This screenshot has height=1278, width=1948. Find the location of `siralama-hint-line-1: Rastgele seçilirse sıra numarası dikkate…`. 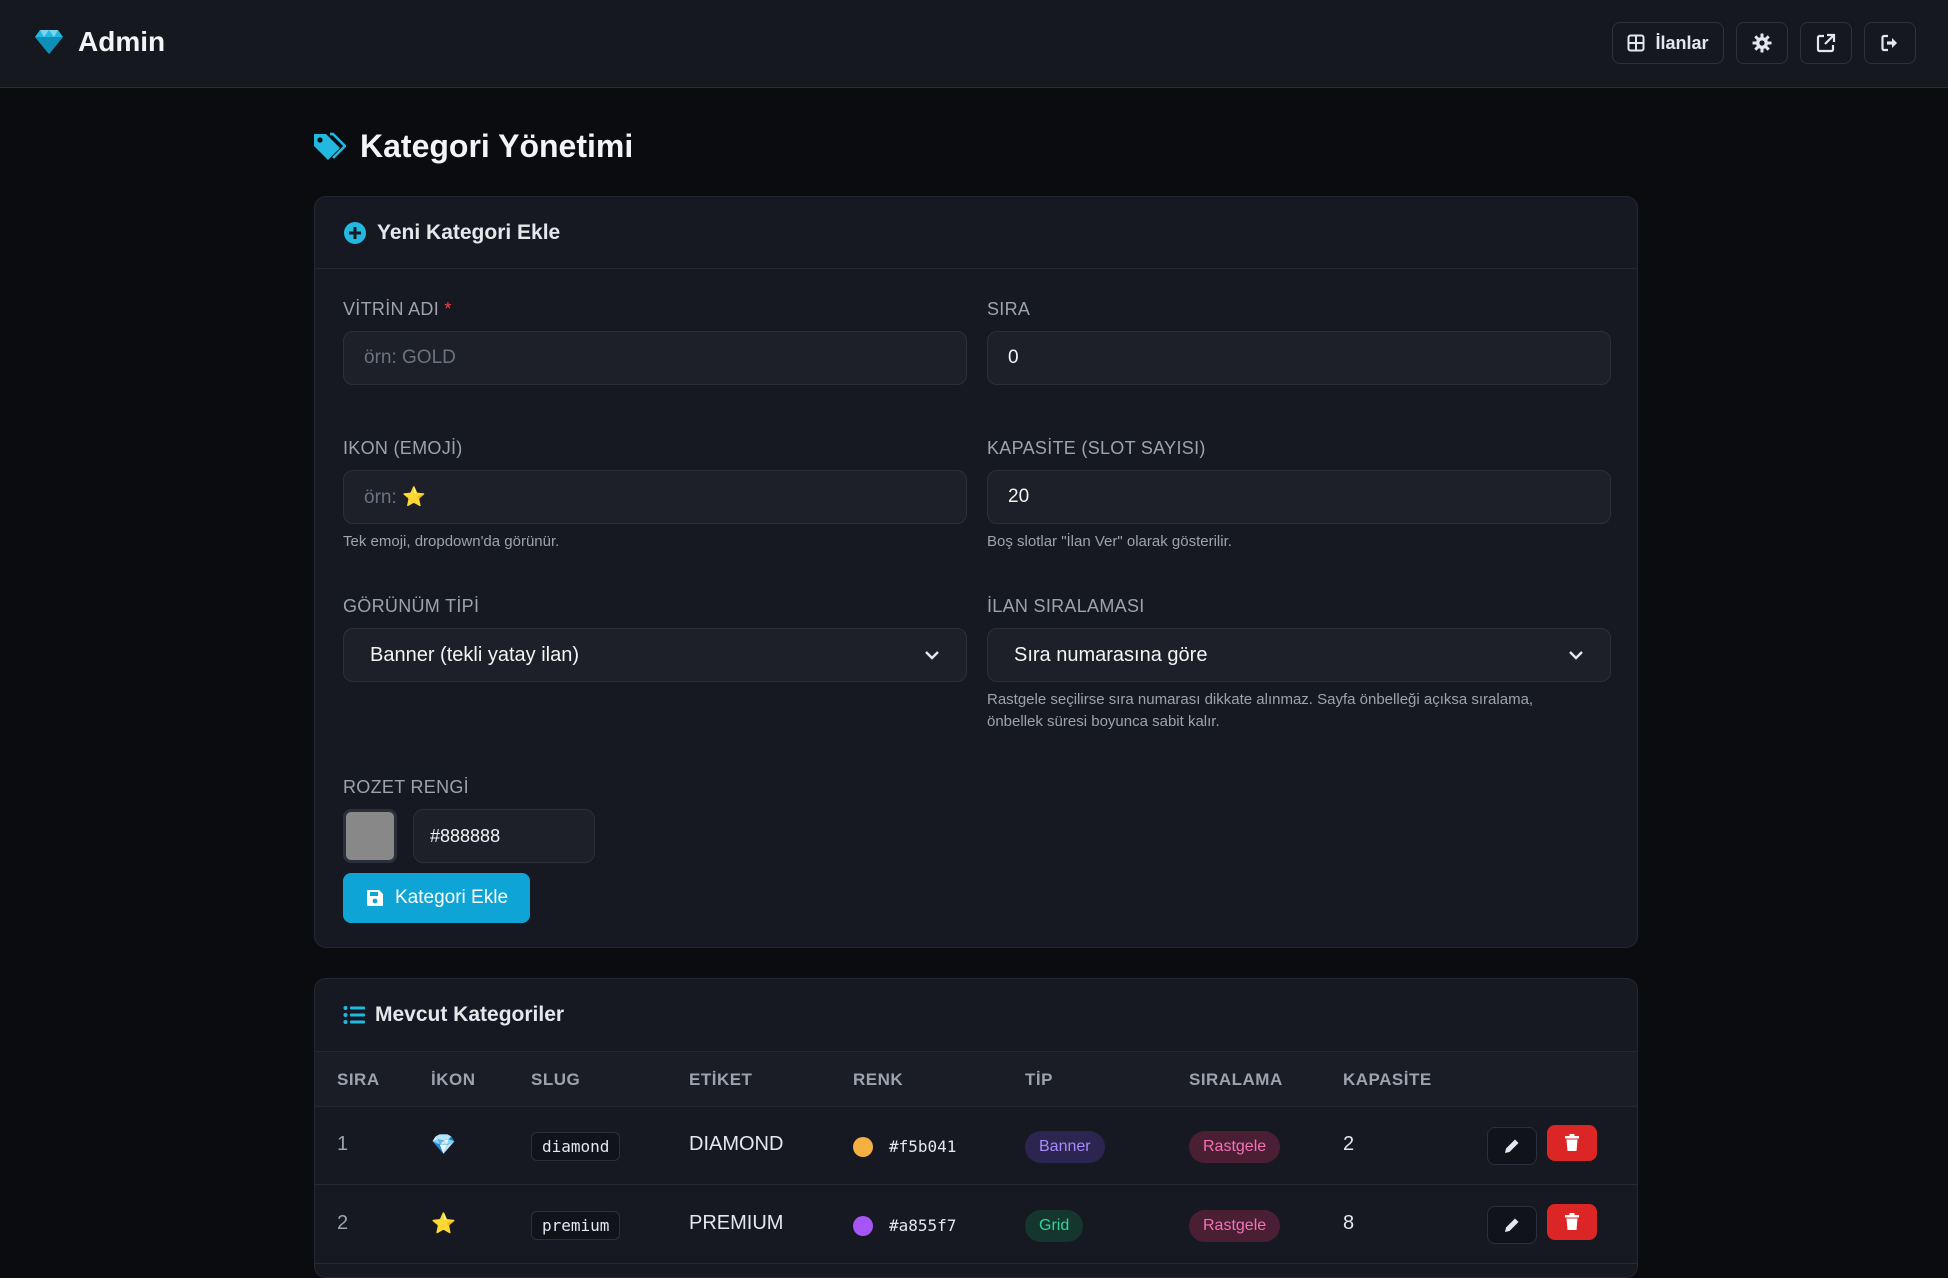

siralama-hint-line-1: Rastgele seçilirse sıra numarası dikkate… is located at coordinates (1260, 699).